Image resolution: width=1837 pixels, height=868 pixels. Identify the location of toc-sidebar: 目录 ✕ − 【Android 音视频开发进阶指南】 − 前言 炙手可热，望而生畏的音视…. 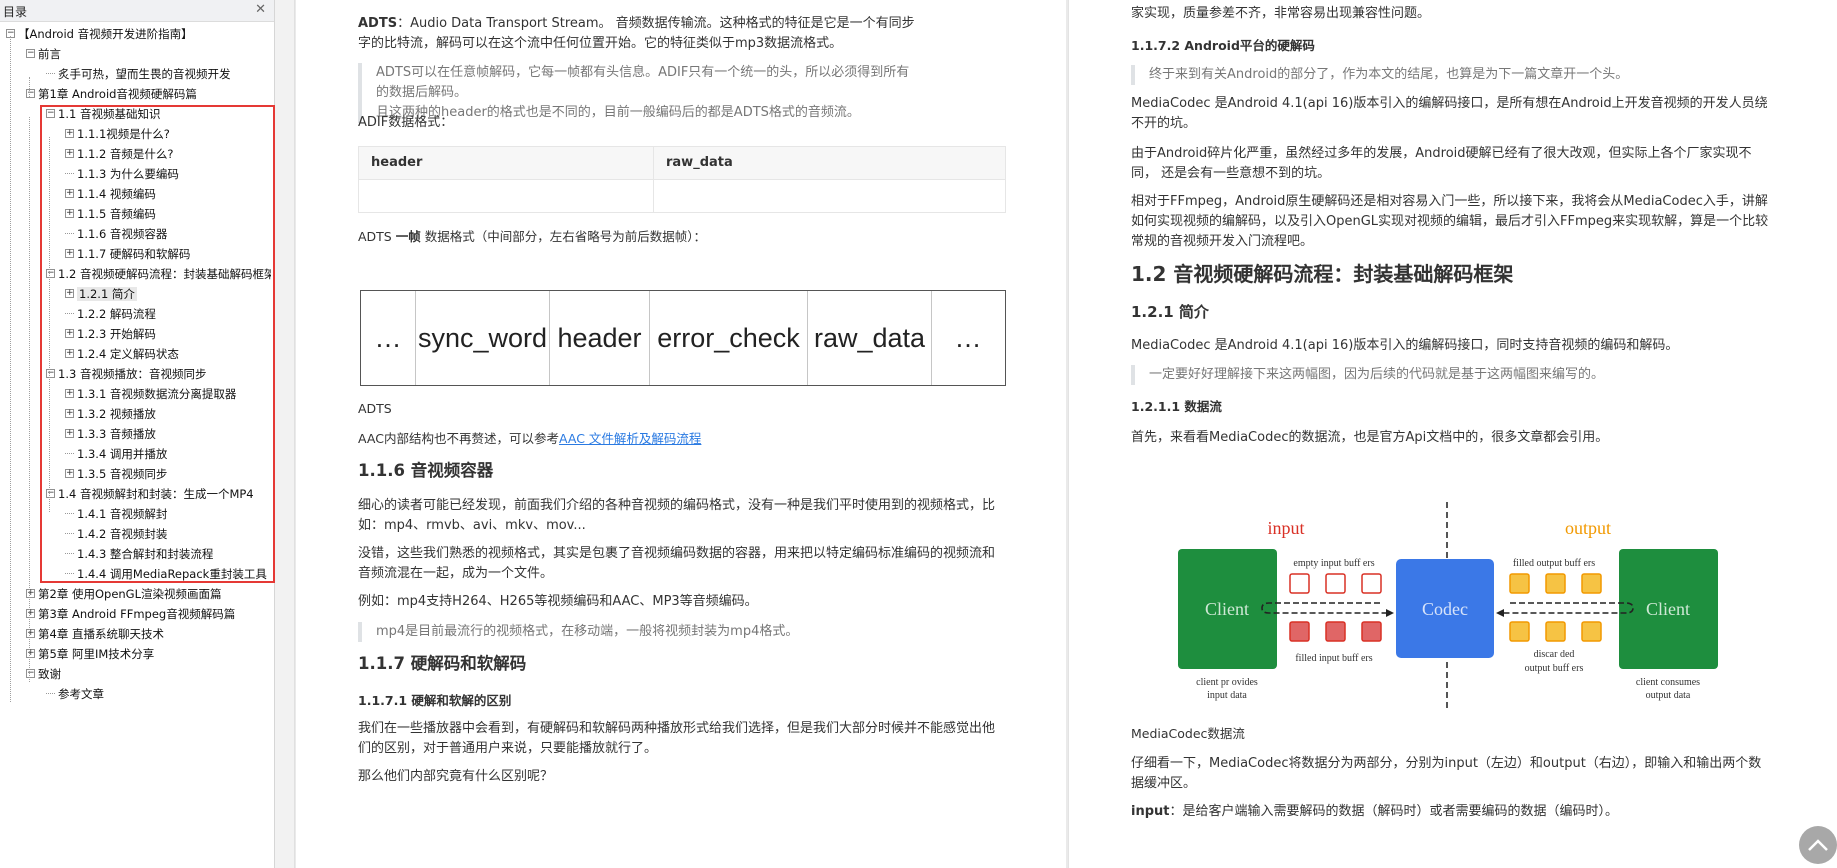
(137, 434).